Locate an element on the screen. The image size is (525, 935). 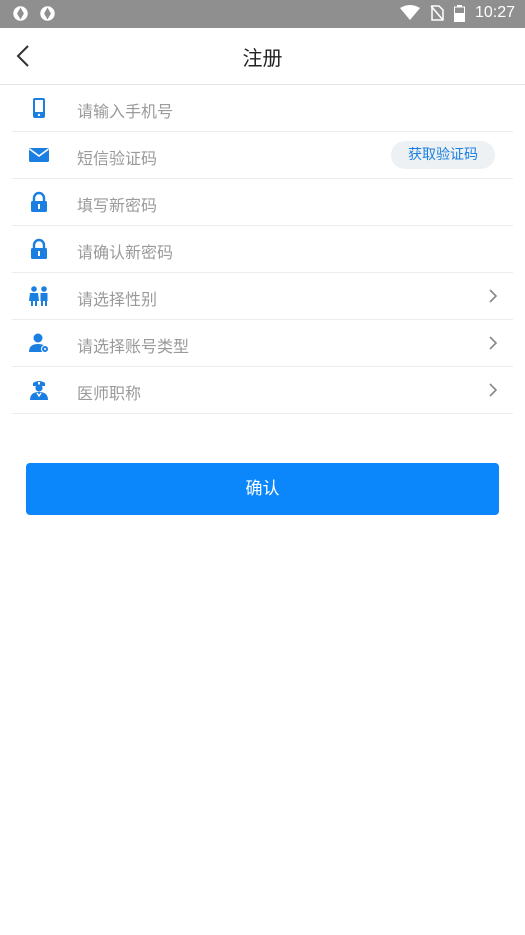
status-bar: 10:27 is located at coordinates (262, 14).